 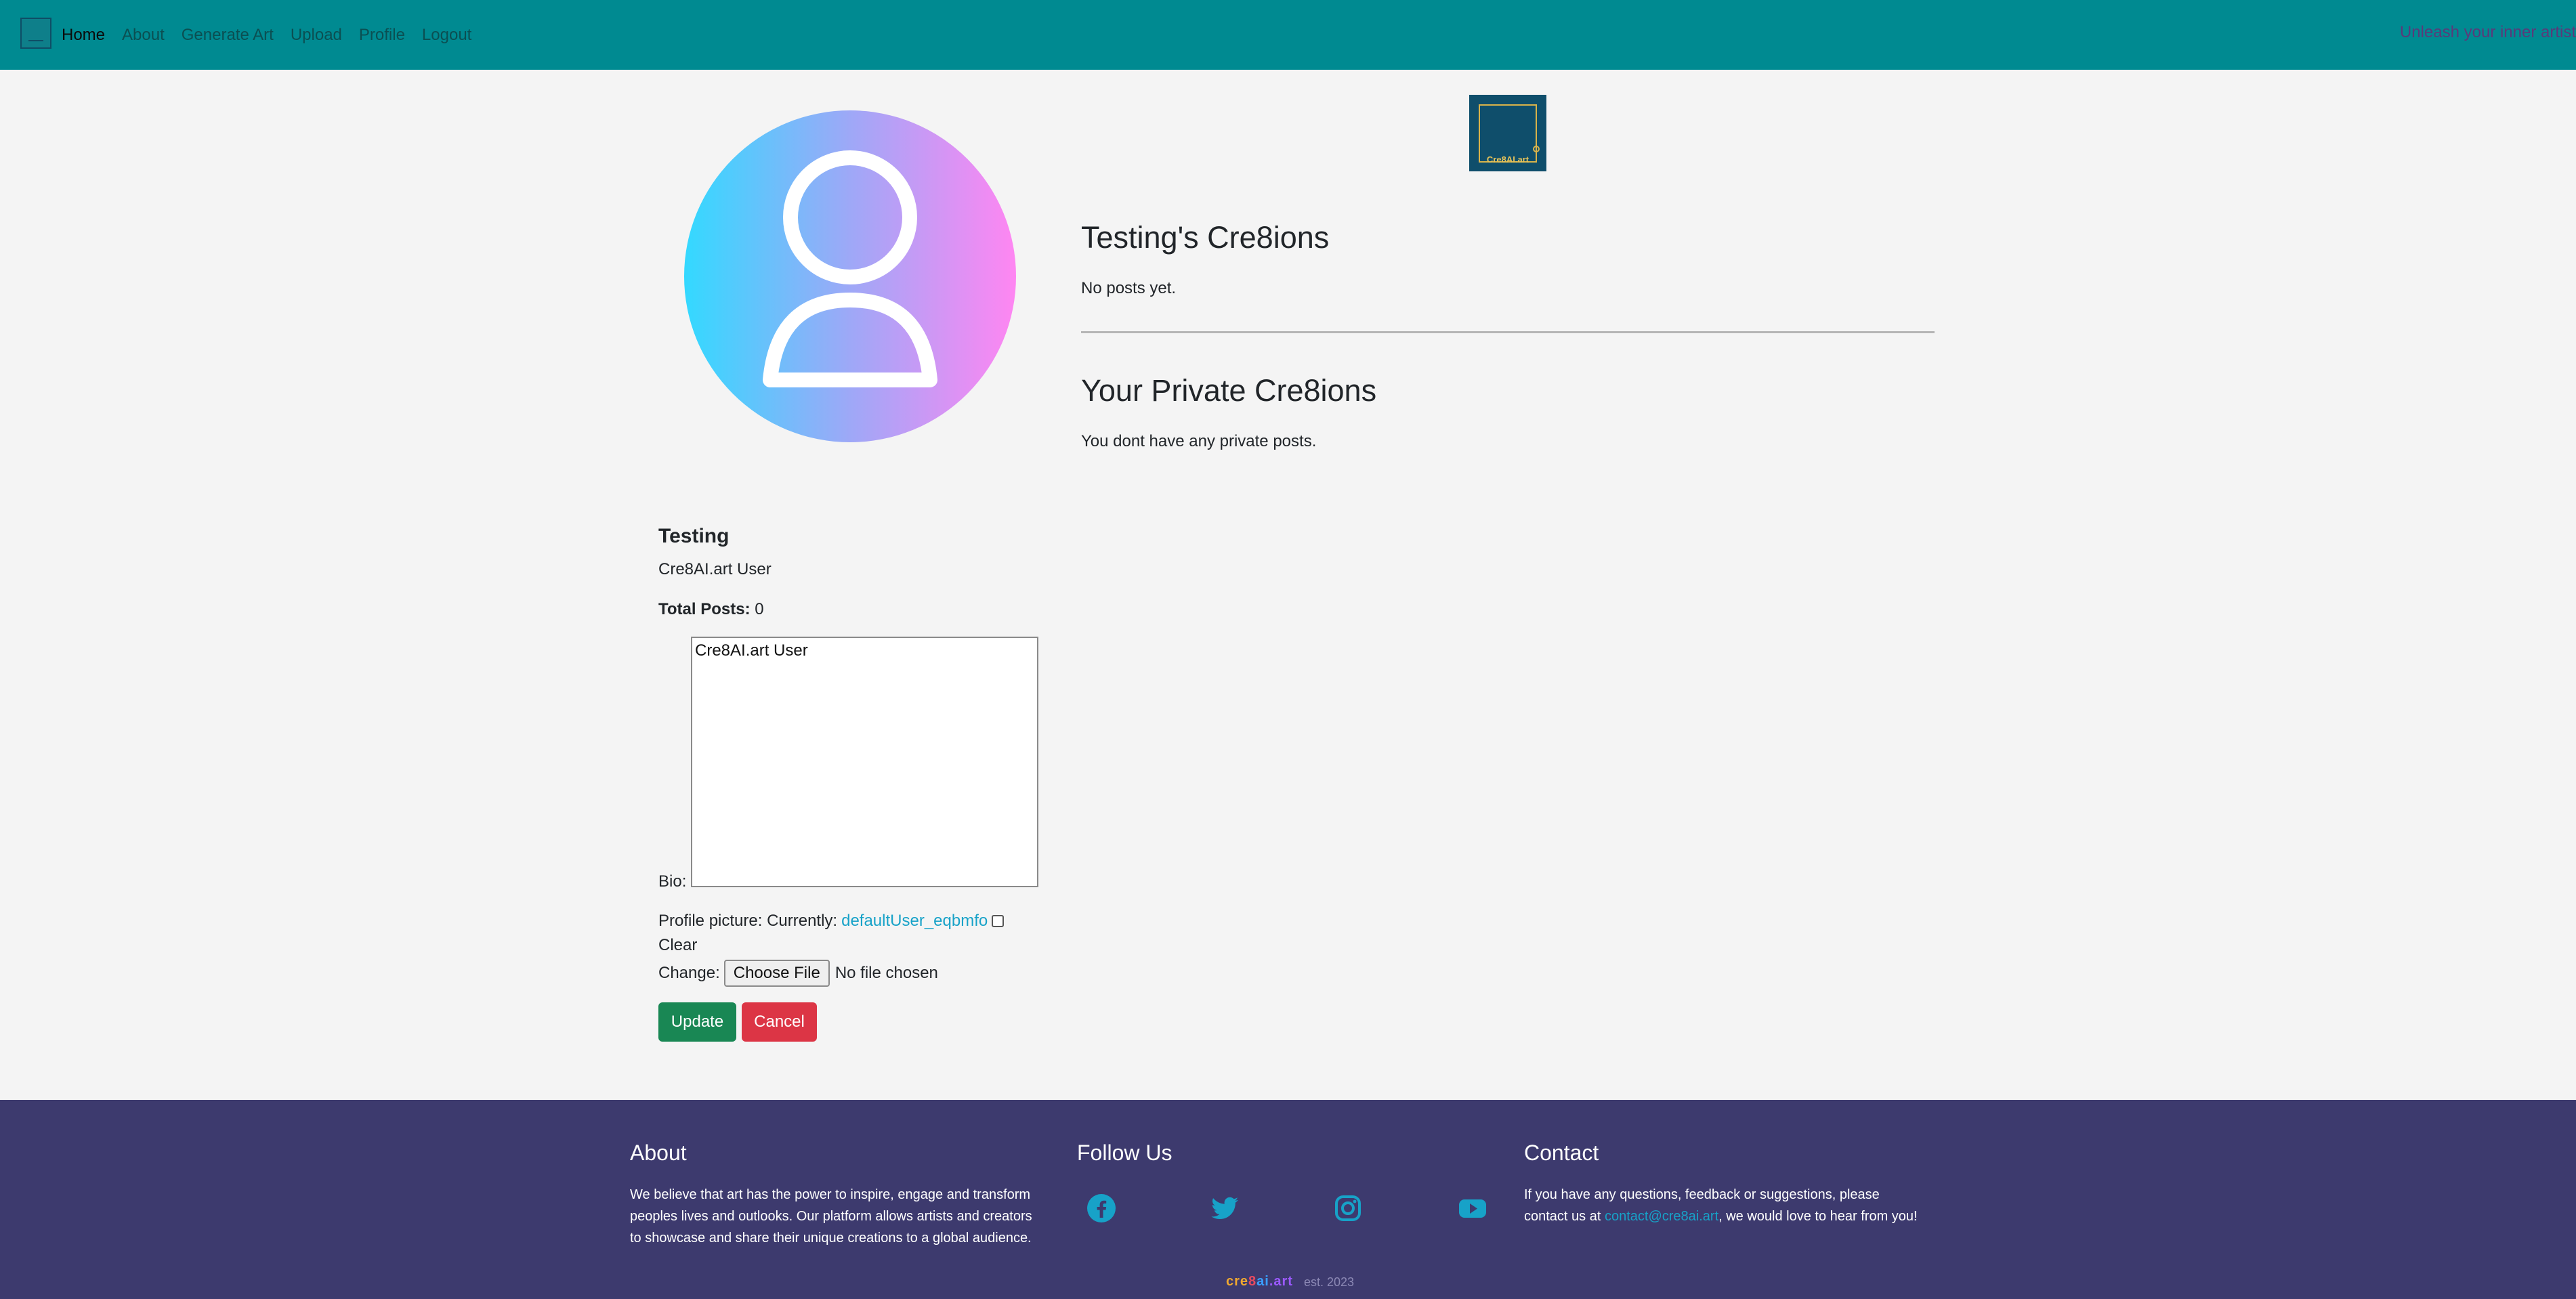 What do you see at coordinates (1564, 1216) in the screenshot?
I see `contact-prefix: contact us at` at bounding box center [1564, 1216].